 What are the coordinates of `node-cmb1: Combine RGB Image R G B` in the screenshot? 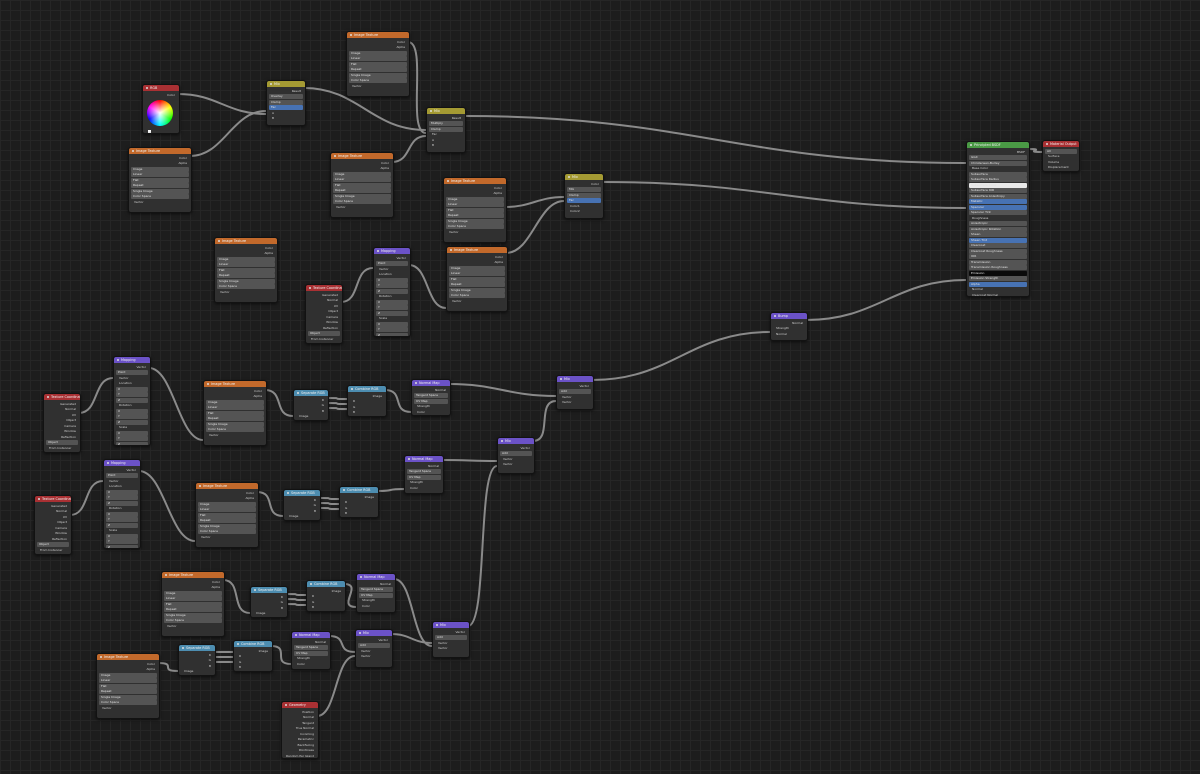 It's located at (367, 401).